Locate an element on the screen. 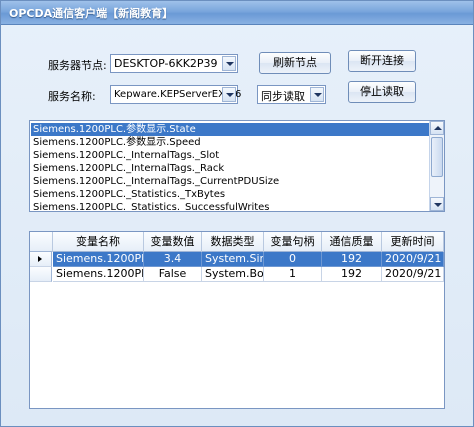  column-header: 通信质量 is located at coordinates (352, 242).